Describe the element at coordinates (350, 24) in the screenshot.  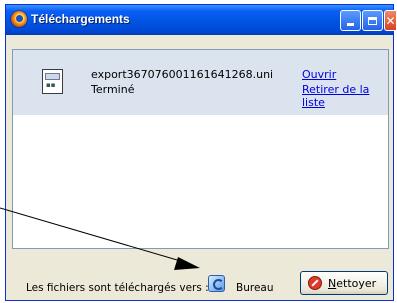
I see `minimize-icon` at that location.